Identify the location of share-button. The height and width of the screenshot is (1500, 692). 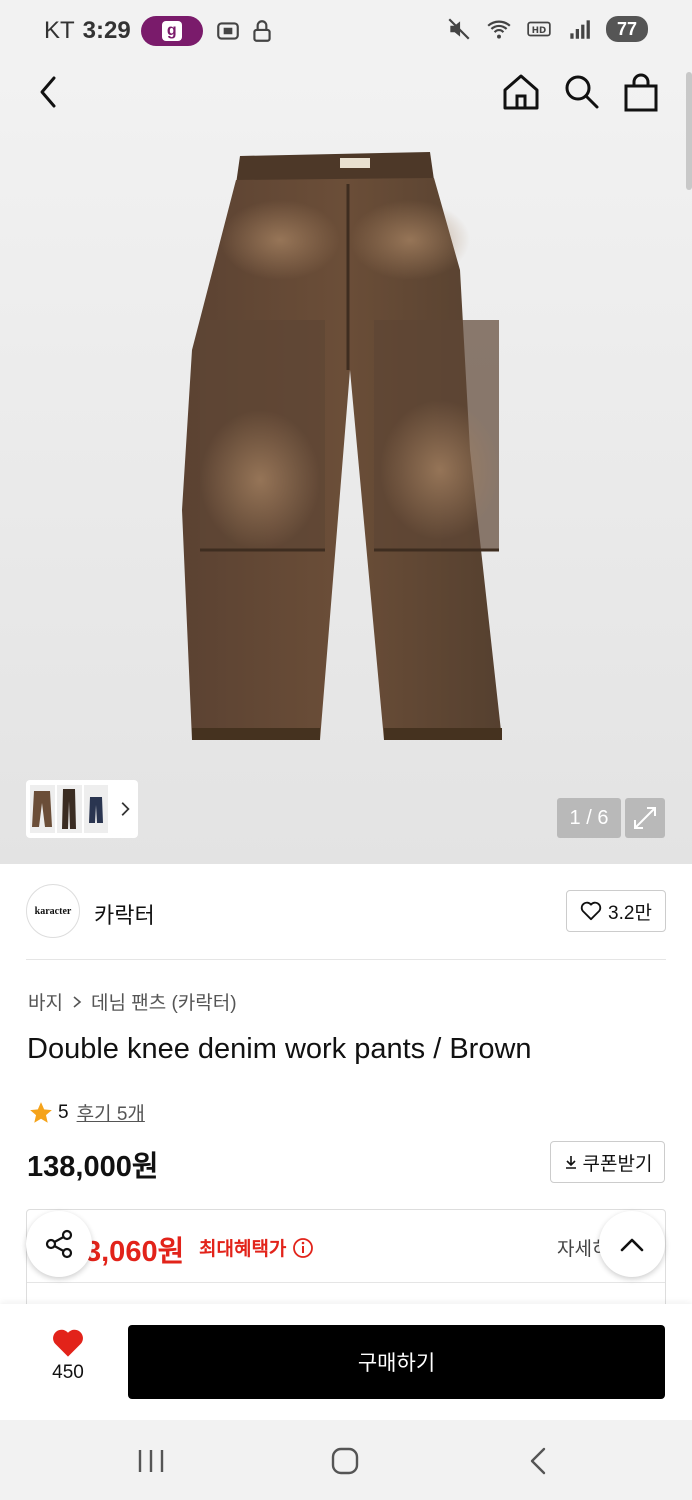
(59, 1244).